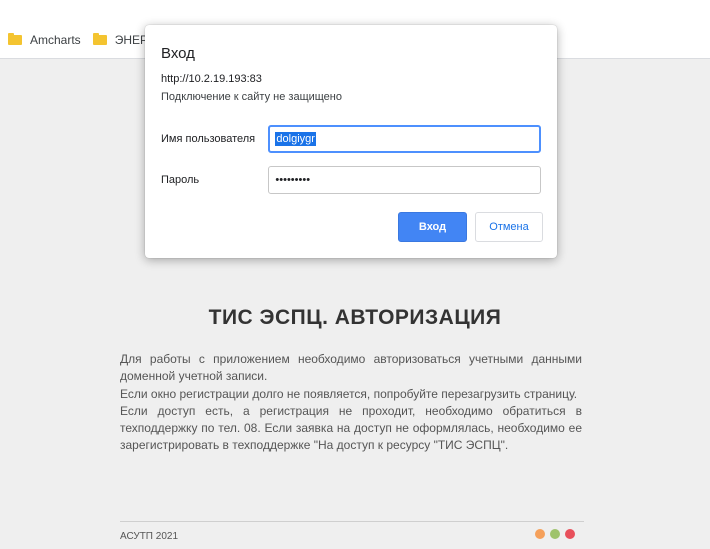 This screenshot has height=549, width=710. I want to click on dialog-url: http://10.2.19.193:83, so click(211, 79).